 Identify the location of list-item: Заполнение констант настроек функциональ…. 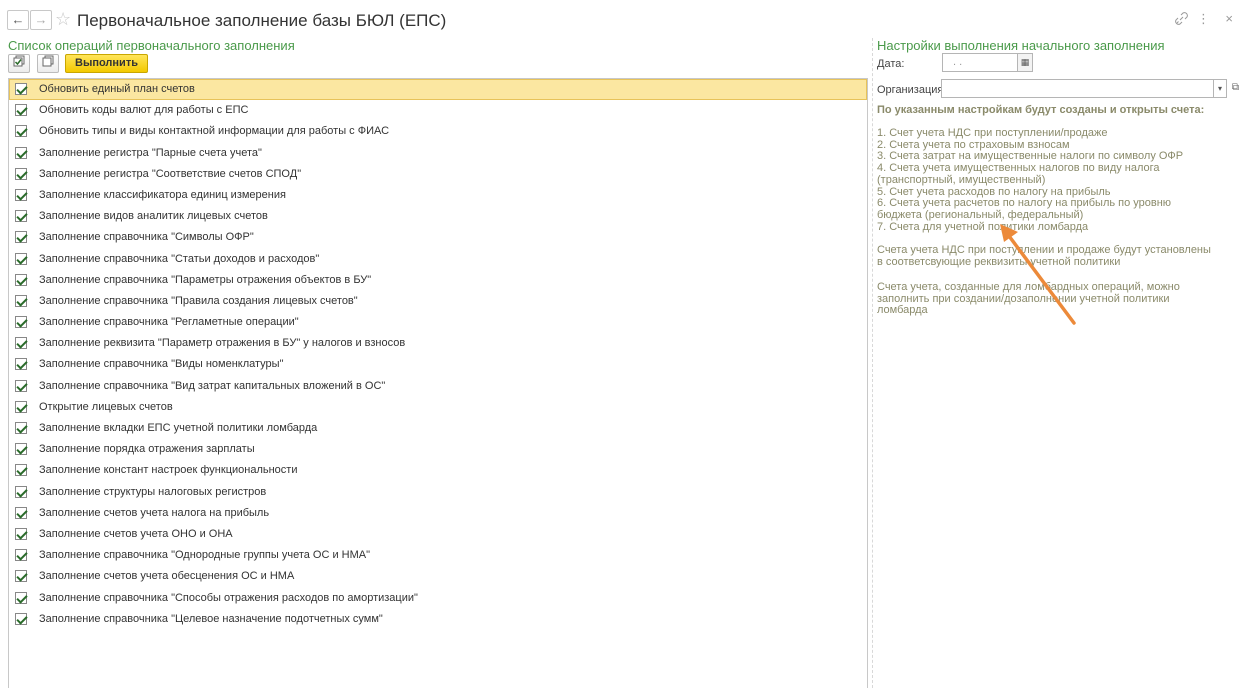
(438, 470).